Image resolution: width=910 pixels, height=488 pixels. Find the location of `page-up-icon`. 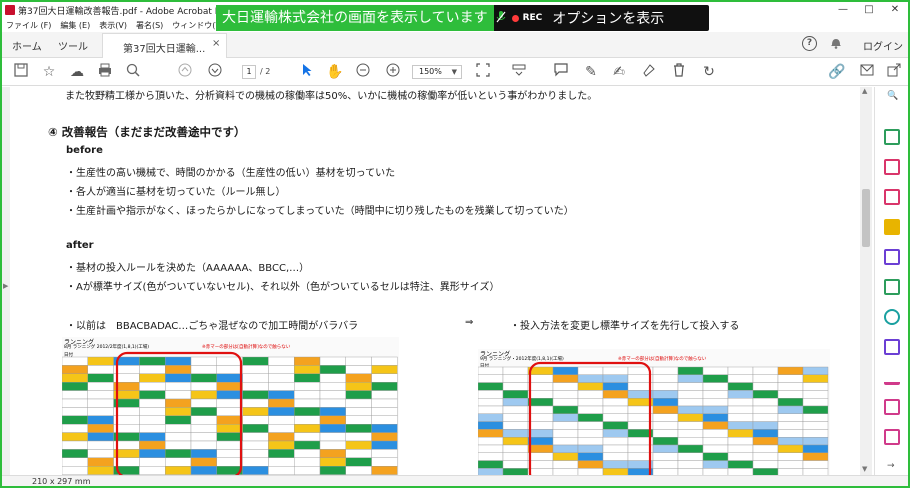

page-up-icon is located at coordinates (185, 72).